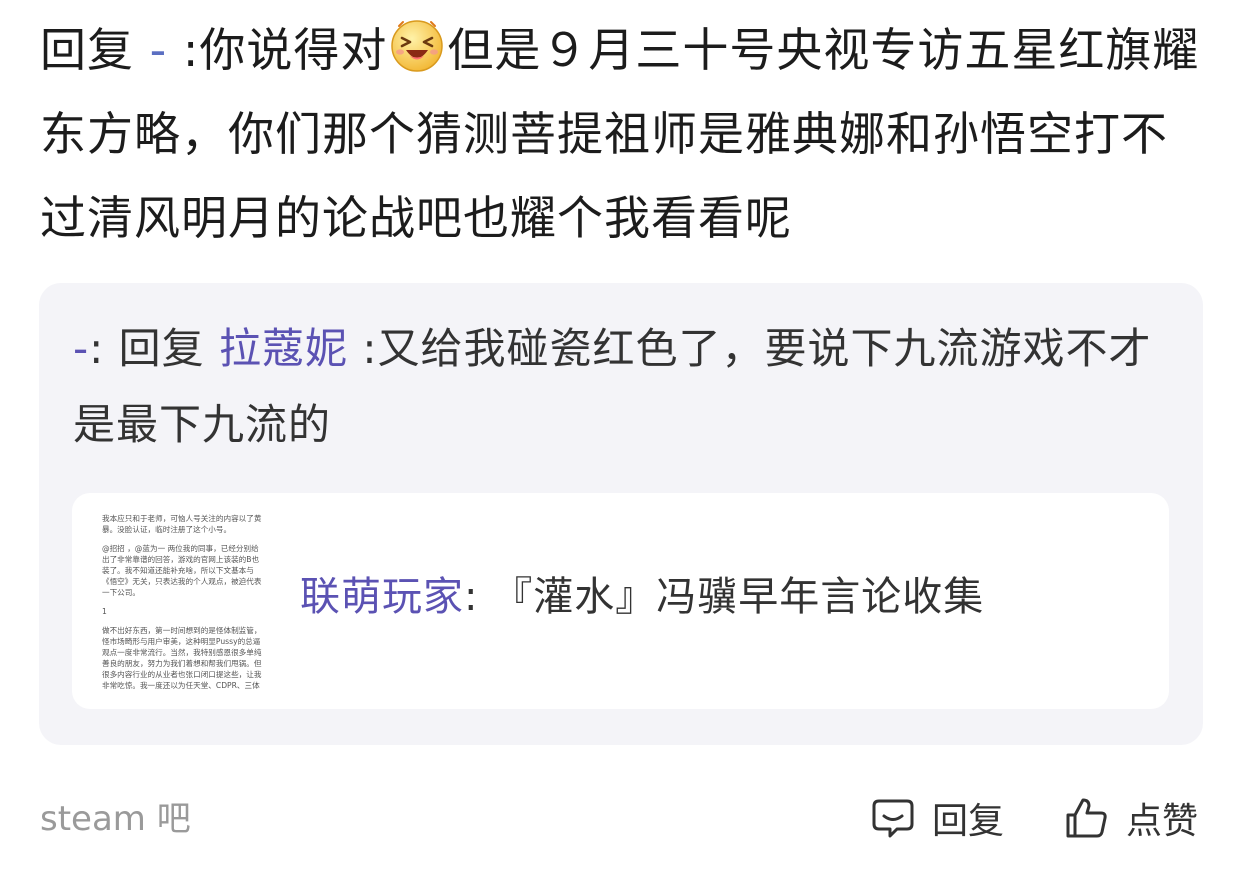 Image resolution: width=1242 pixels, height=878 pixels. Describe the element at coordinates (893, 818) in the screenshot. I see `comment-bubble-icon` at that location.